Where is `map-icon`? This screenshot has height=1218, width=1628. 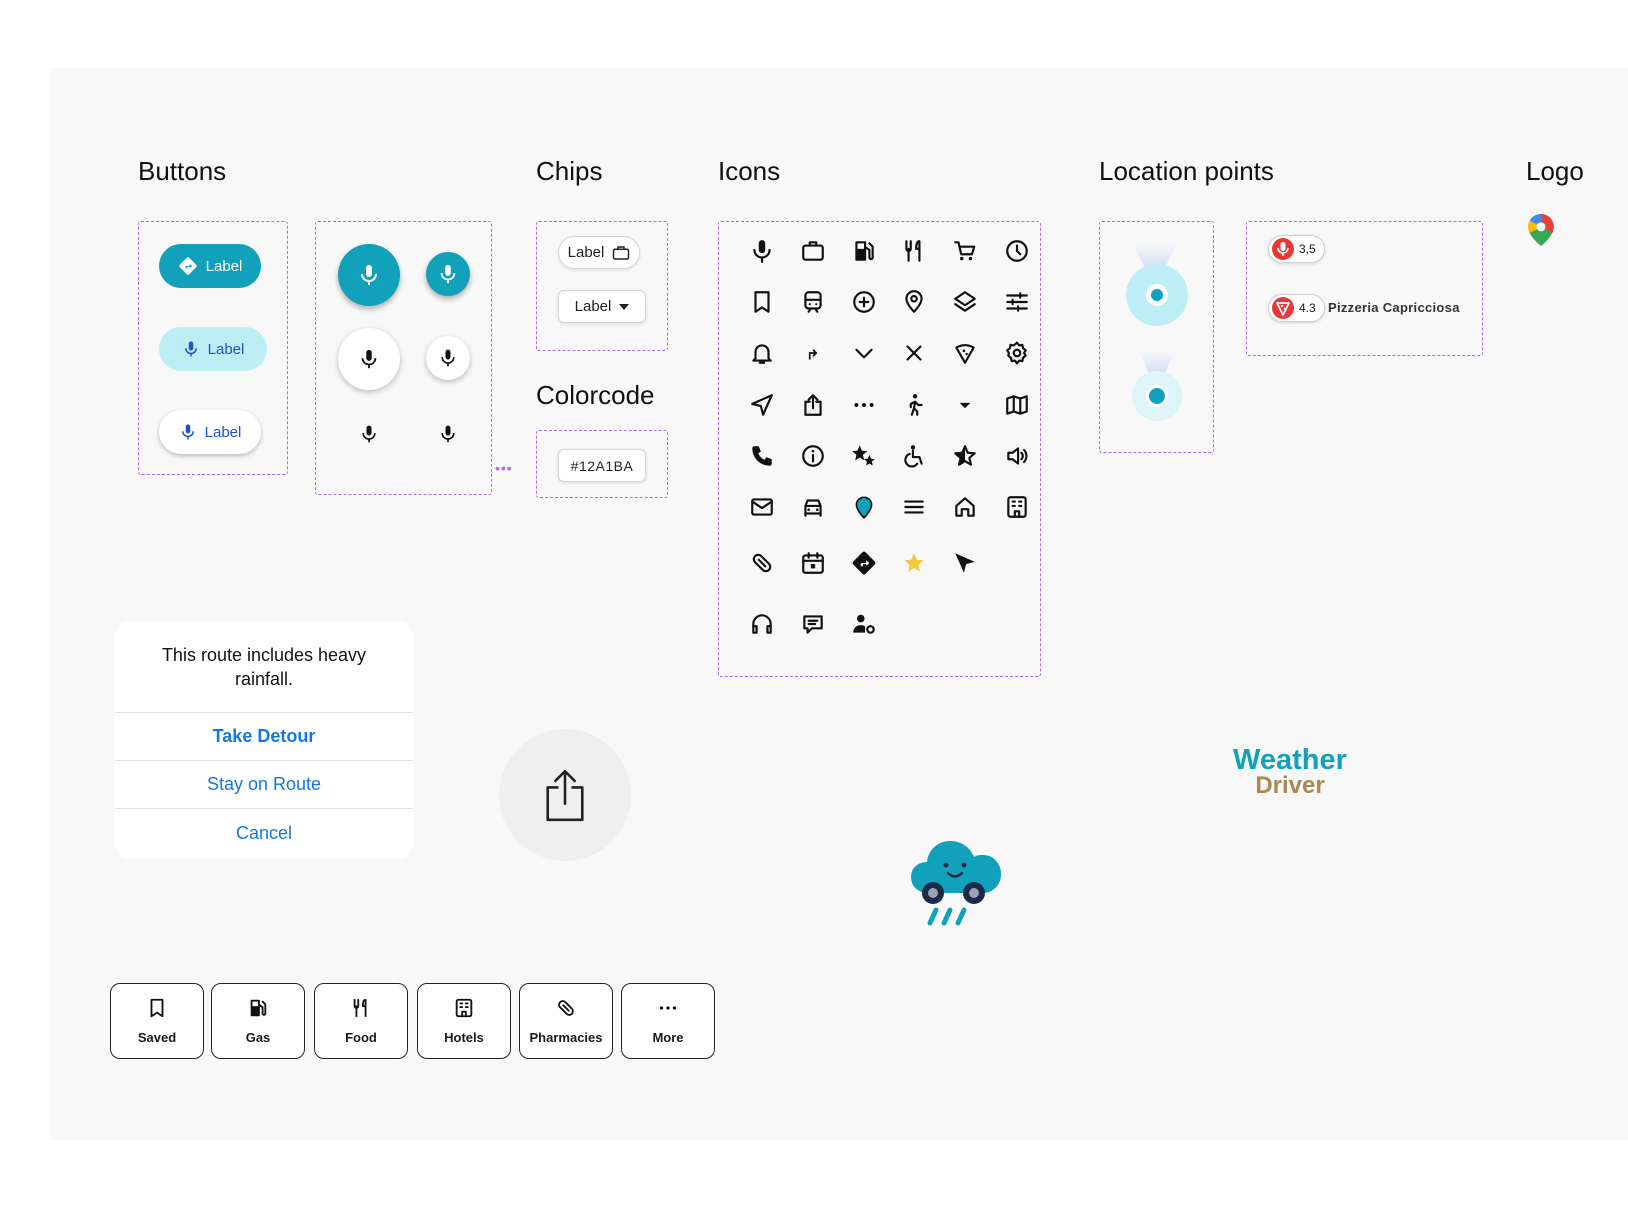 map-icon is located at coordinates (1017, 405).